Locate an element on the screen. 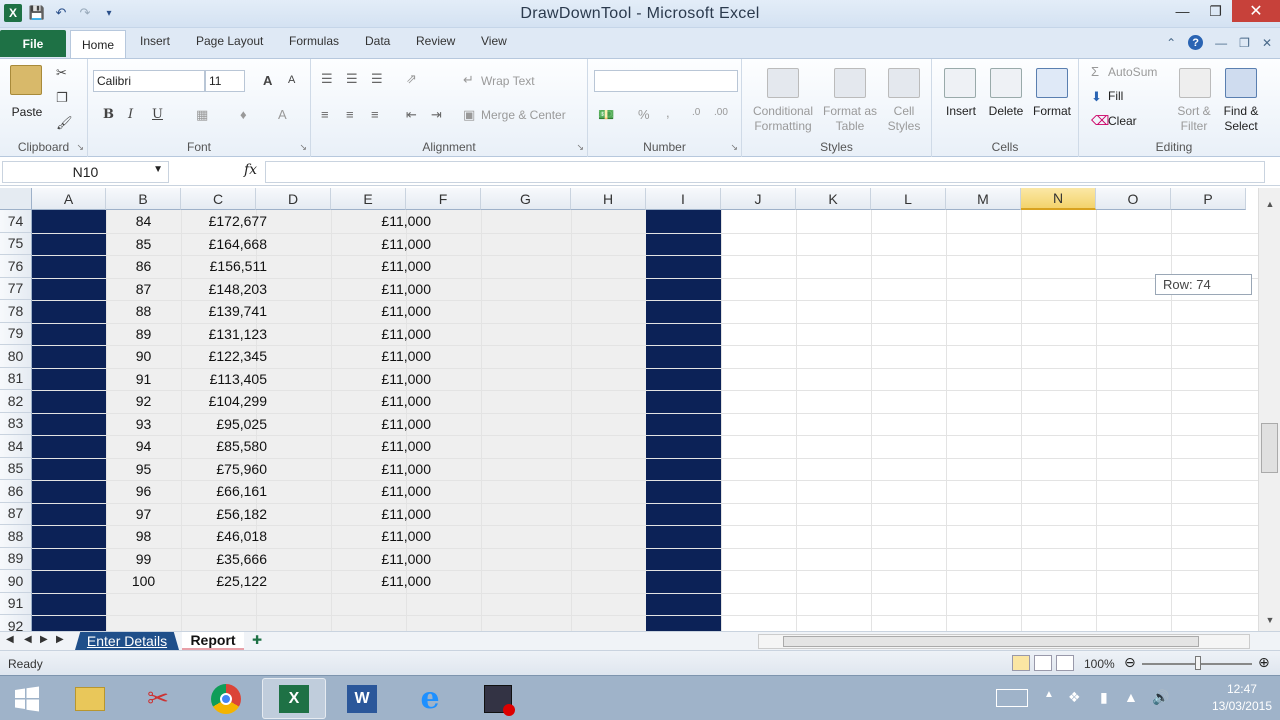 The image size is (1280, 720). select-all-corner is located at coordinates (16, 199).